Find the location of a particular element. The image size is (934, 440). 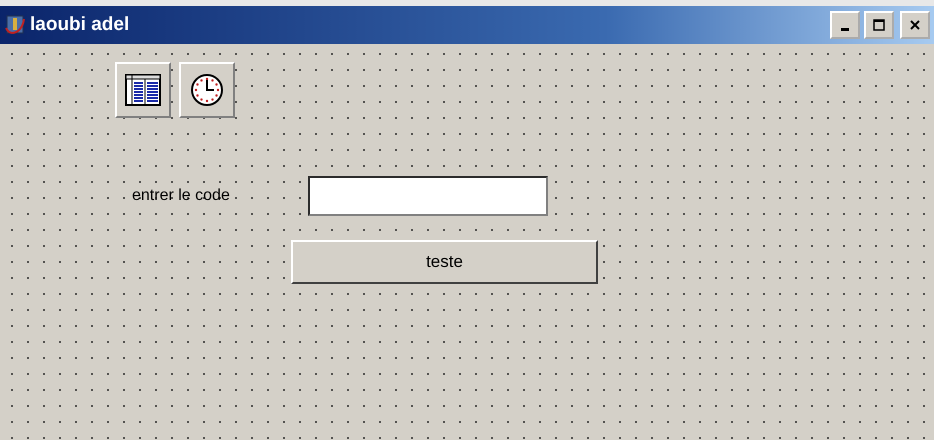

maximize-icon is located at coordinates (879, 25).